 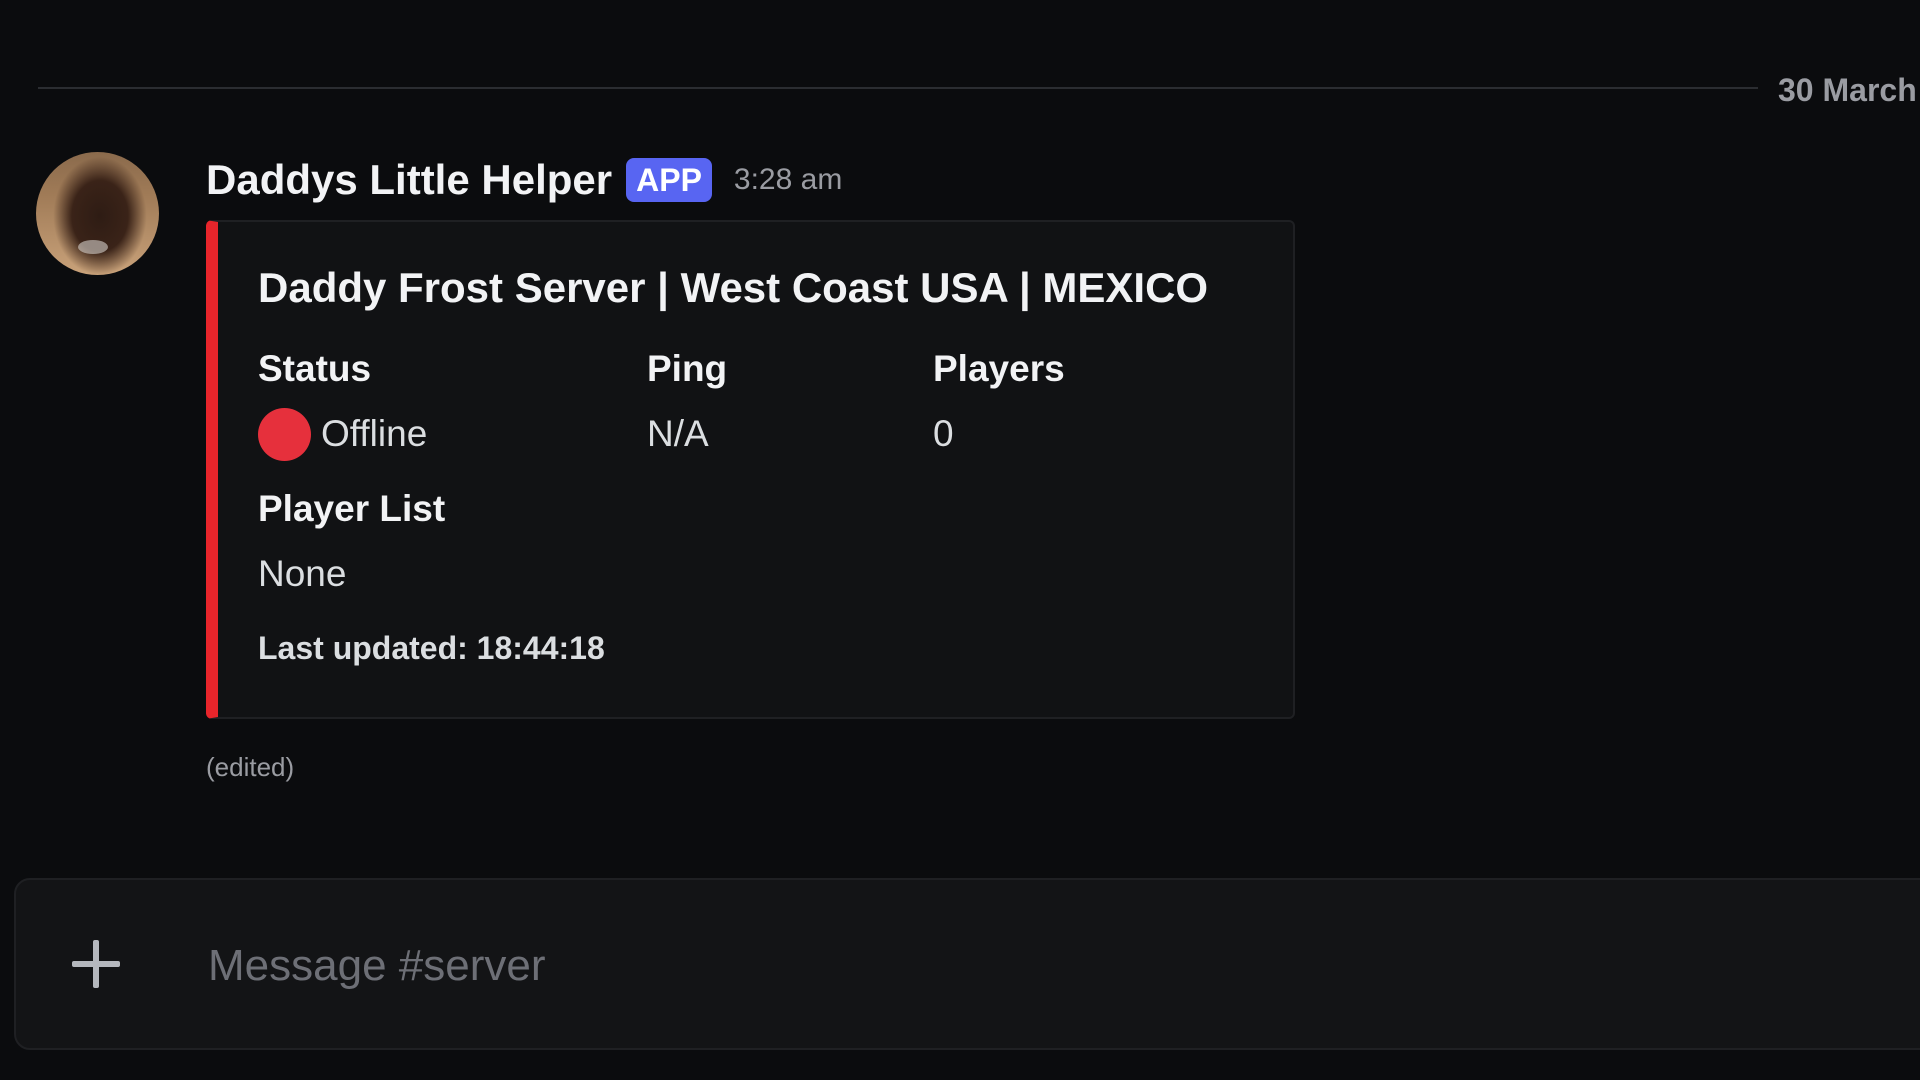 I want to click on field-players-value: 0, so click(x=943, y=433).